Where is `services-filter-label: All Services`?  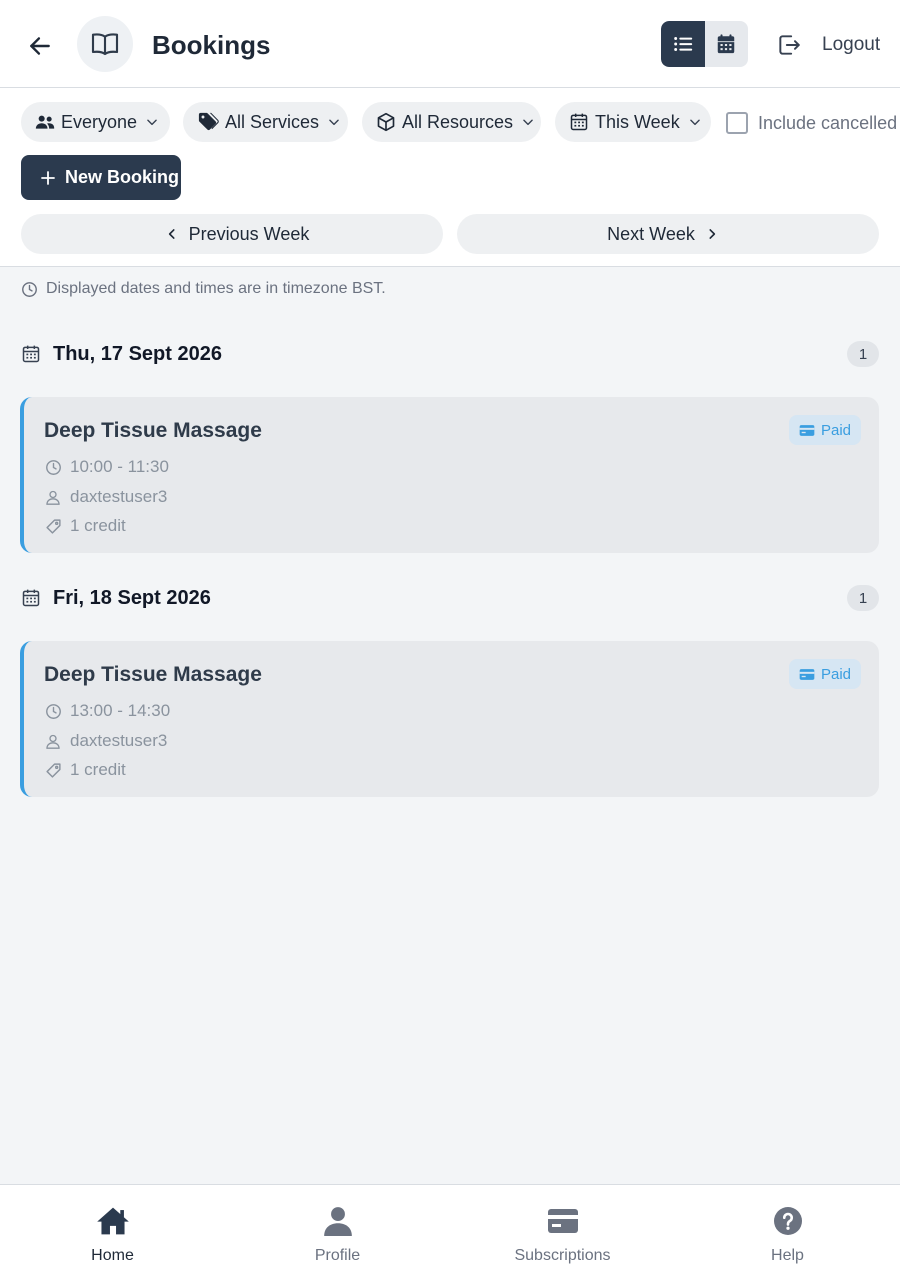 services-filter-label: All Services is located at coordinates (272, 121).